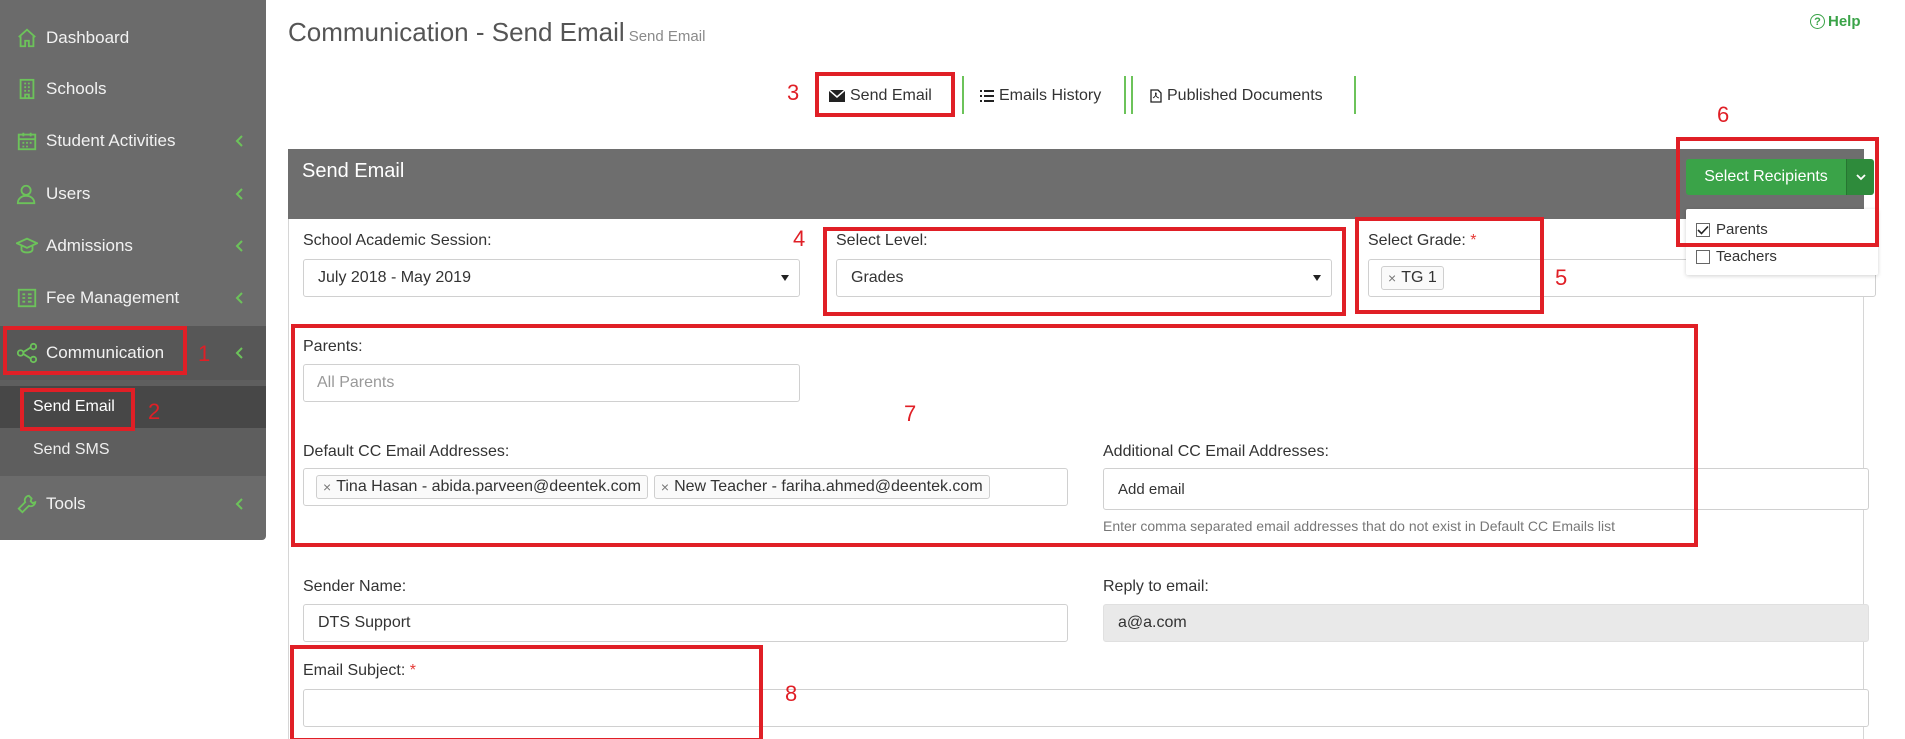 This screenshot has height=739, width=1905. Describe the element at coordinates (88, 37) in the screenshot. I see `sidebar-item-label: Dashboard` at that location.